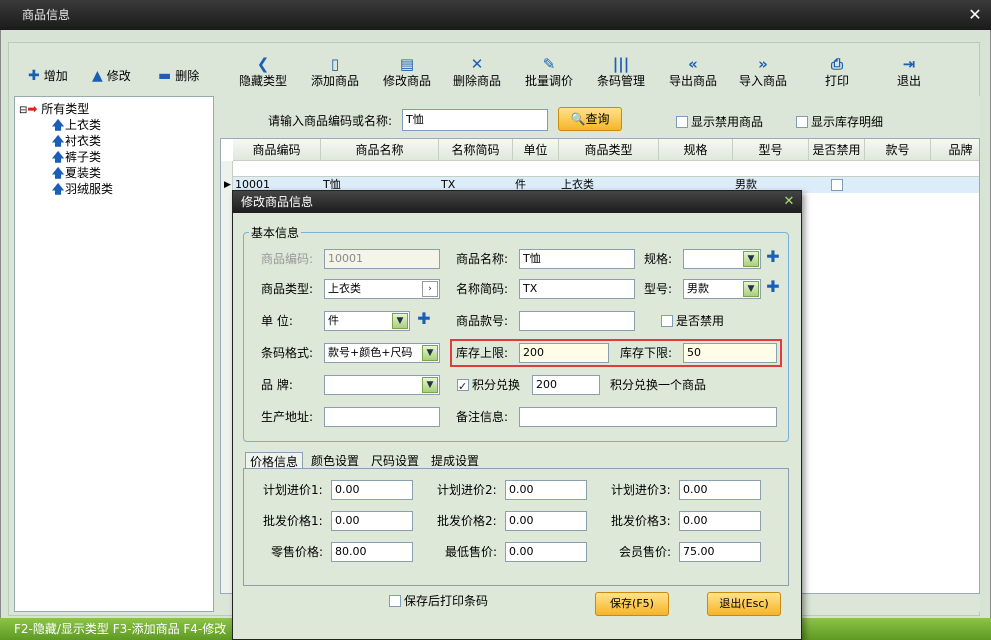 The height and width of the screenshot is (640, 991). What do you see at coordinates (566, 385) in the screenshot?
I see `points-field: 200` at bounding box center [566, 385].